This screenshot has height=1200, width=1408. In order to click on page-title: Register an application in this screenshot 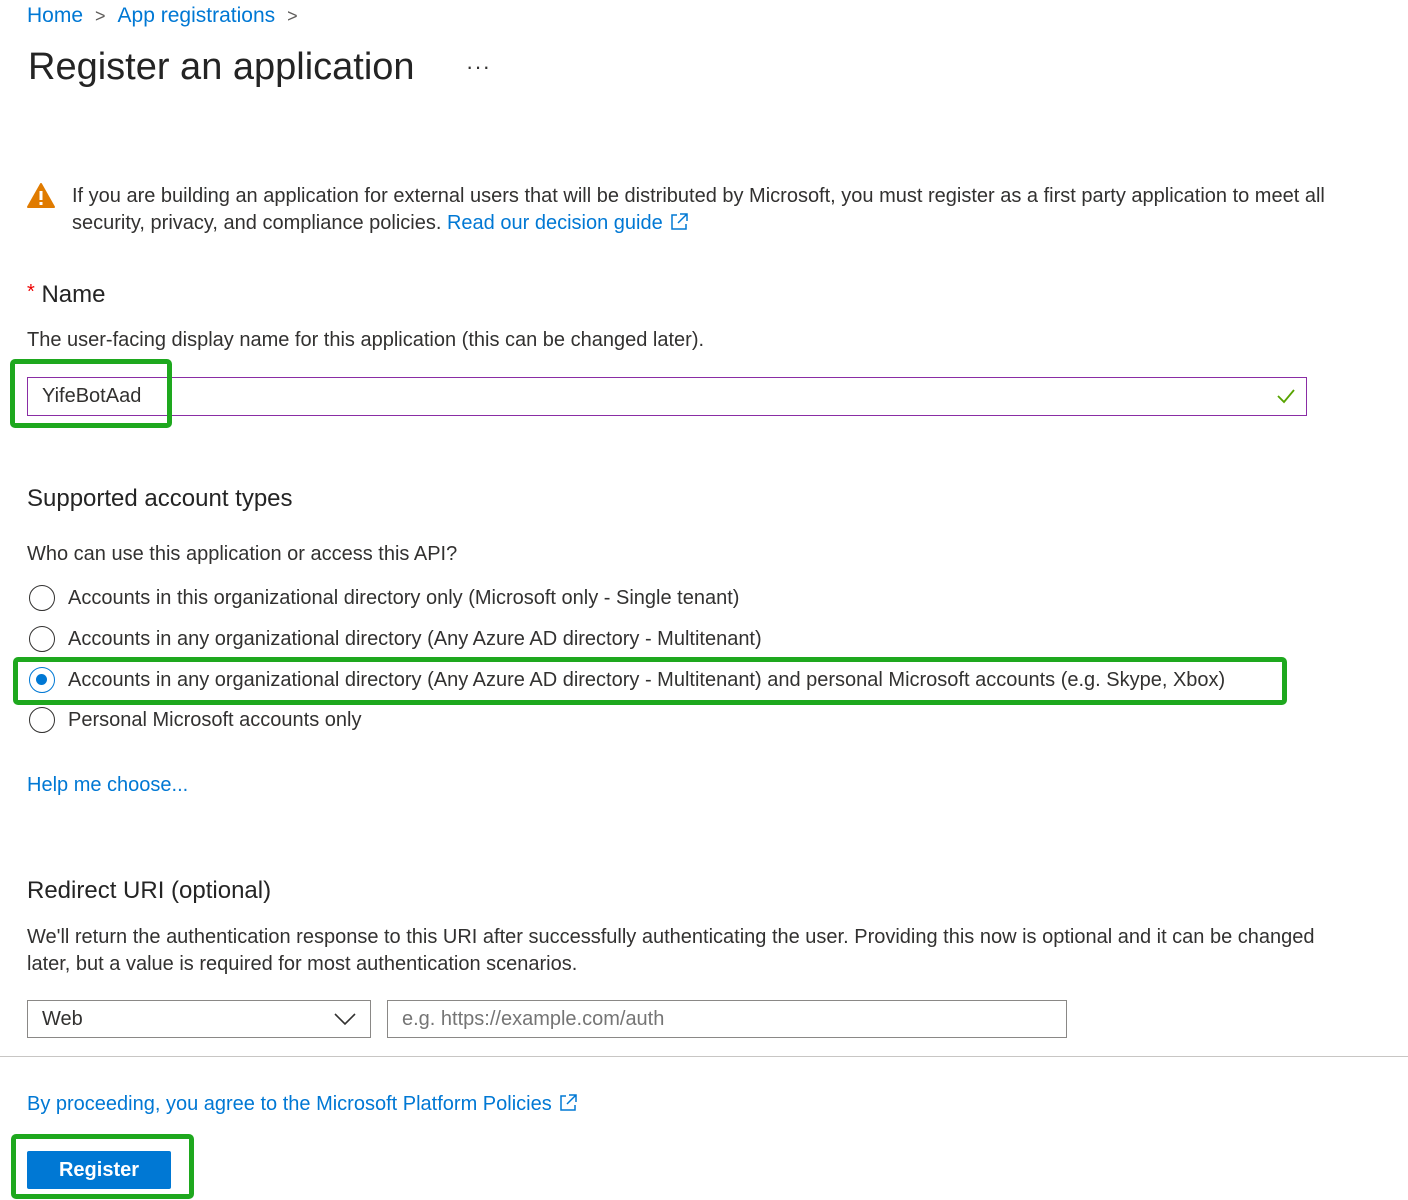, I will do `click(221, 67)`.